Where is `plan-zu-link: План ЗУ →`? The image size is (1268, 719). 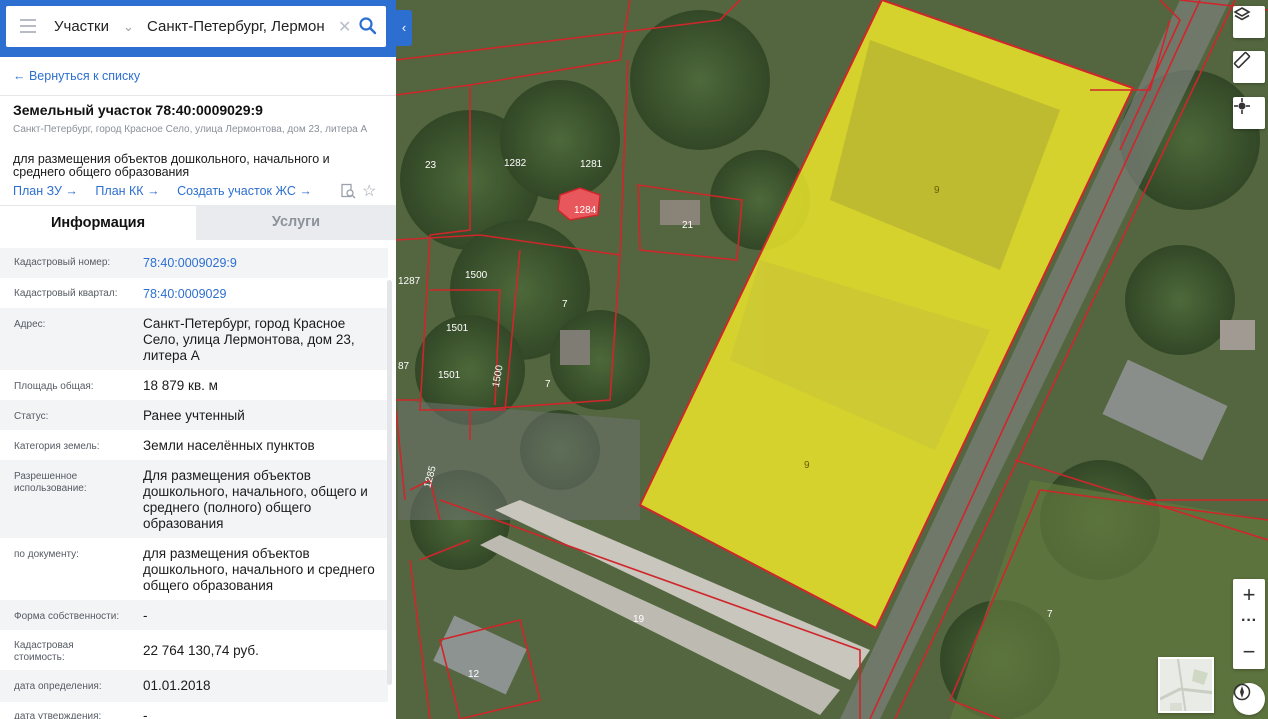
plan-zu-link: План ЗУ → is located at coordinates (45, 191).